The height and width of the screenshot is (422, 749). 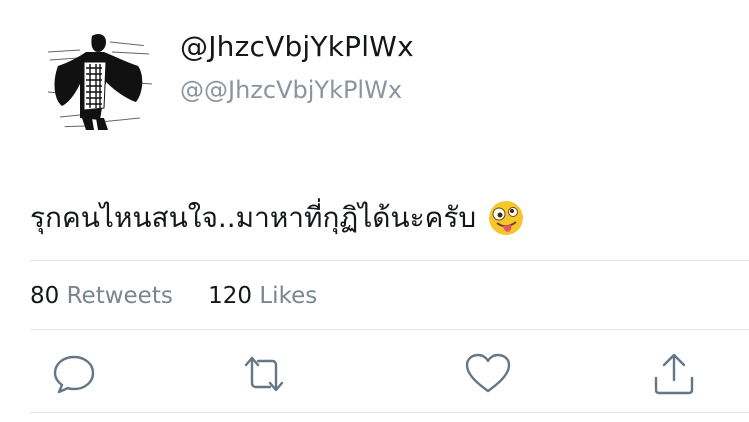 What do you see at coordinates (297, 46) in the screenshot?
I see `display-name: @JhzcVbjYkPlWx` at bounding box center [297, 46].